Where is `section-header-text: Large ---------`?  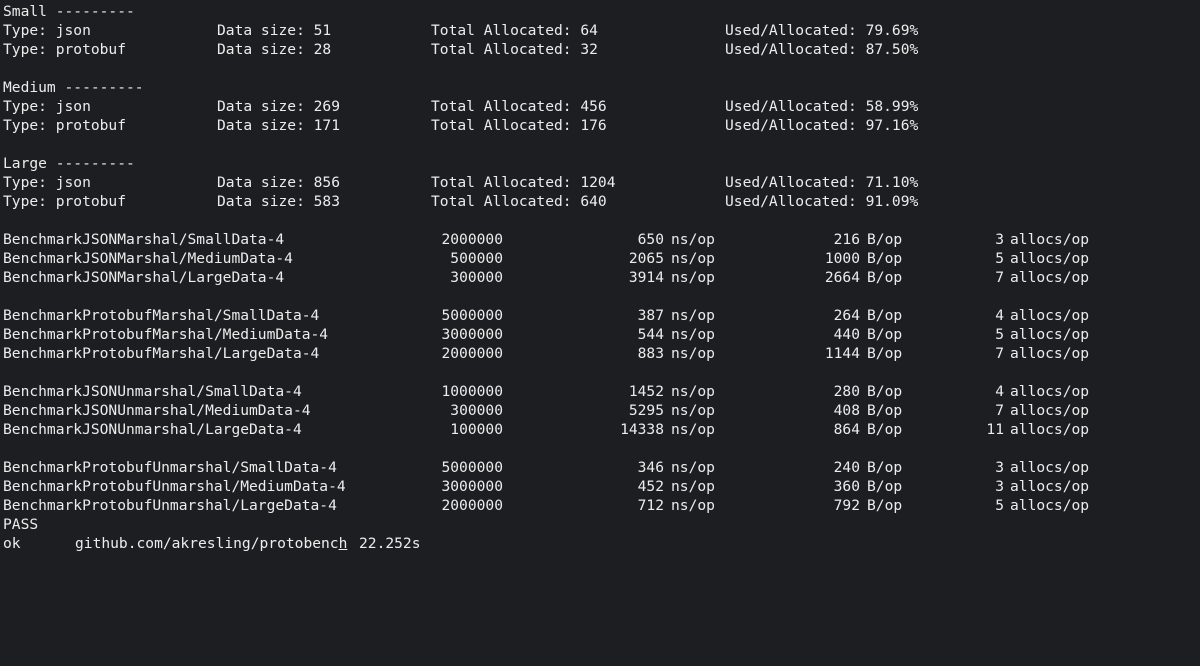 section-header-text: Large --------- is located at coordinates (69, 163).